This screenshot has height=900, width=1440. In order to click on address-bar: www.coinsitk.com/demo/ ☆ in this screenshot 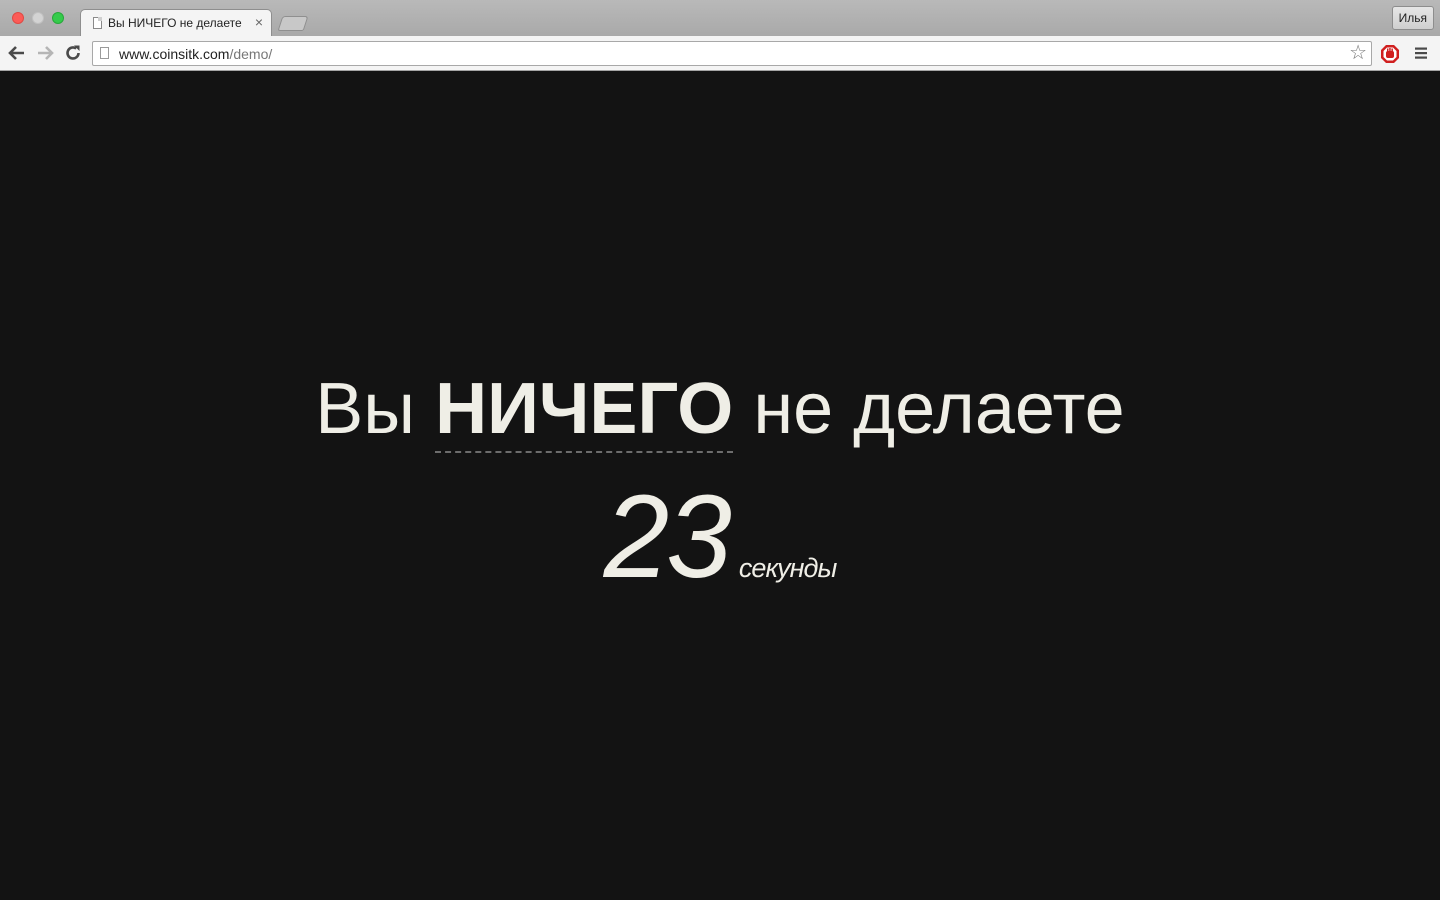, I will do `click(732, 53)`.